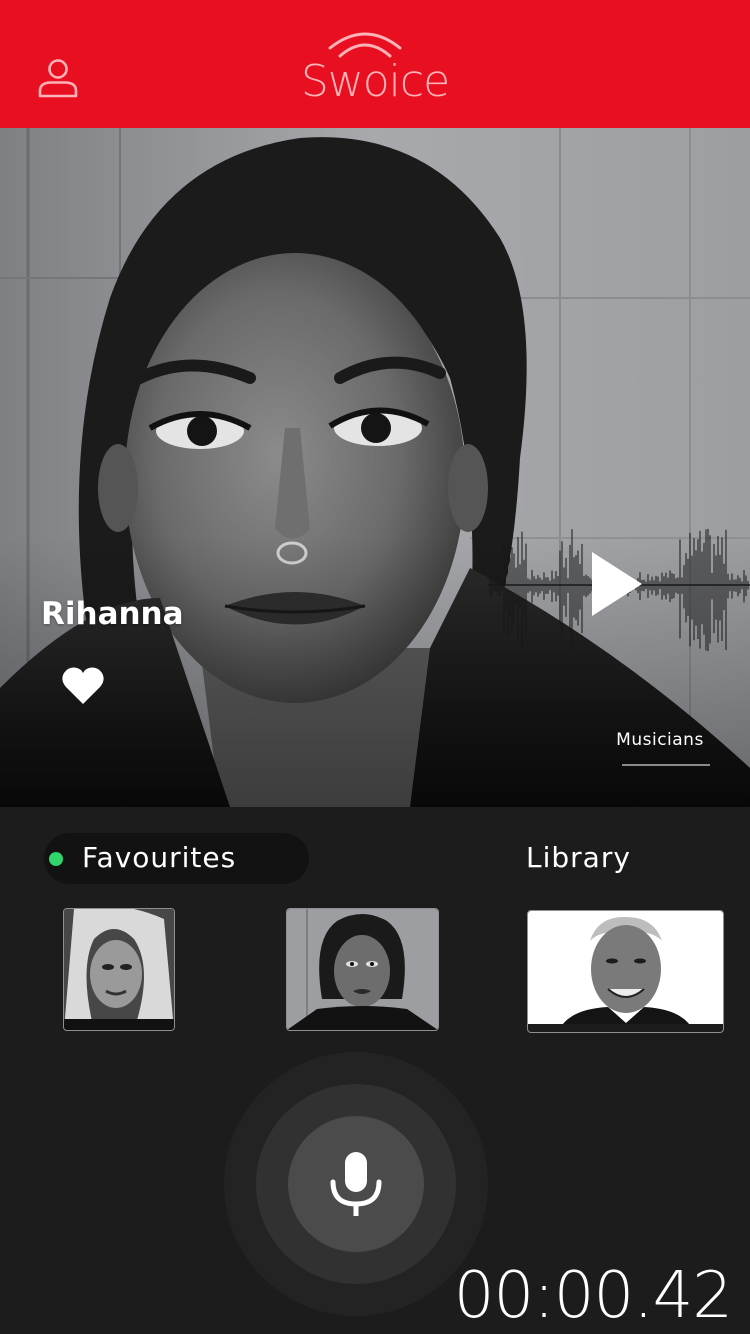  I want to click on app-name: Swoice, so click(375, 81).